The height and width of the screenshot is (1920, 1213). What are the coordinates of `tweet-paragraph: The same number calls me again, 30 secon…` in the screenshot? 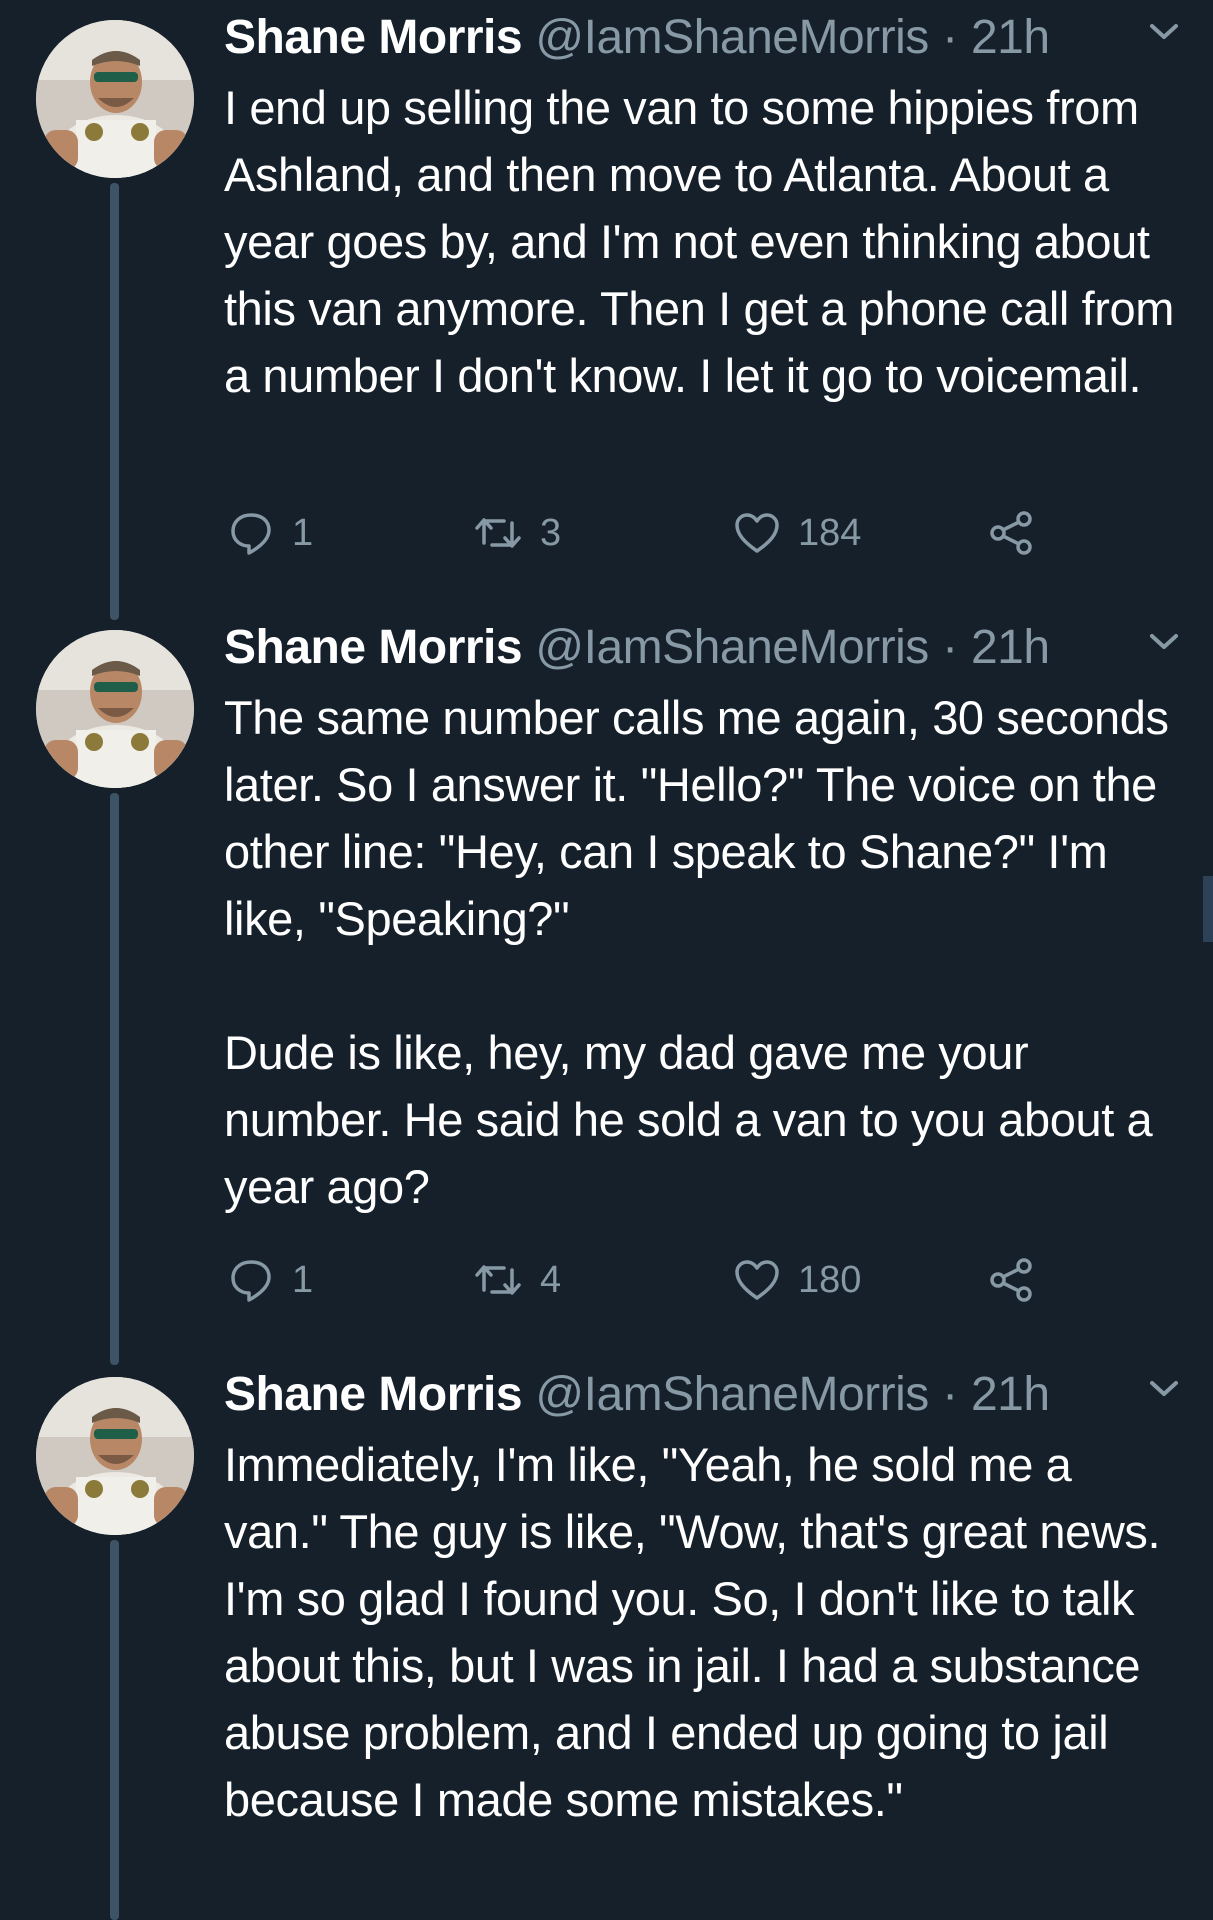 It's located at (696, 818).